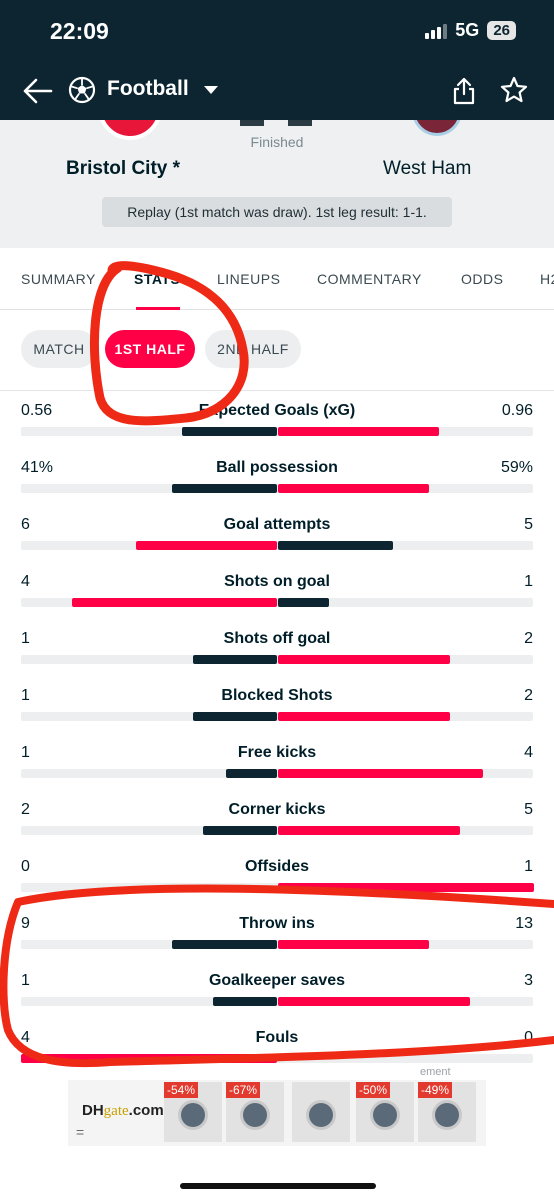 Image resolution: width=554 pixels, height=1200 pixels. Describe the element at coordinates (211, 90) in the screenshot. I see `chevron-down-icon` at that location.